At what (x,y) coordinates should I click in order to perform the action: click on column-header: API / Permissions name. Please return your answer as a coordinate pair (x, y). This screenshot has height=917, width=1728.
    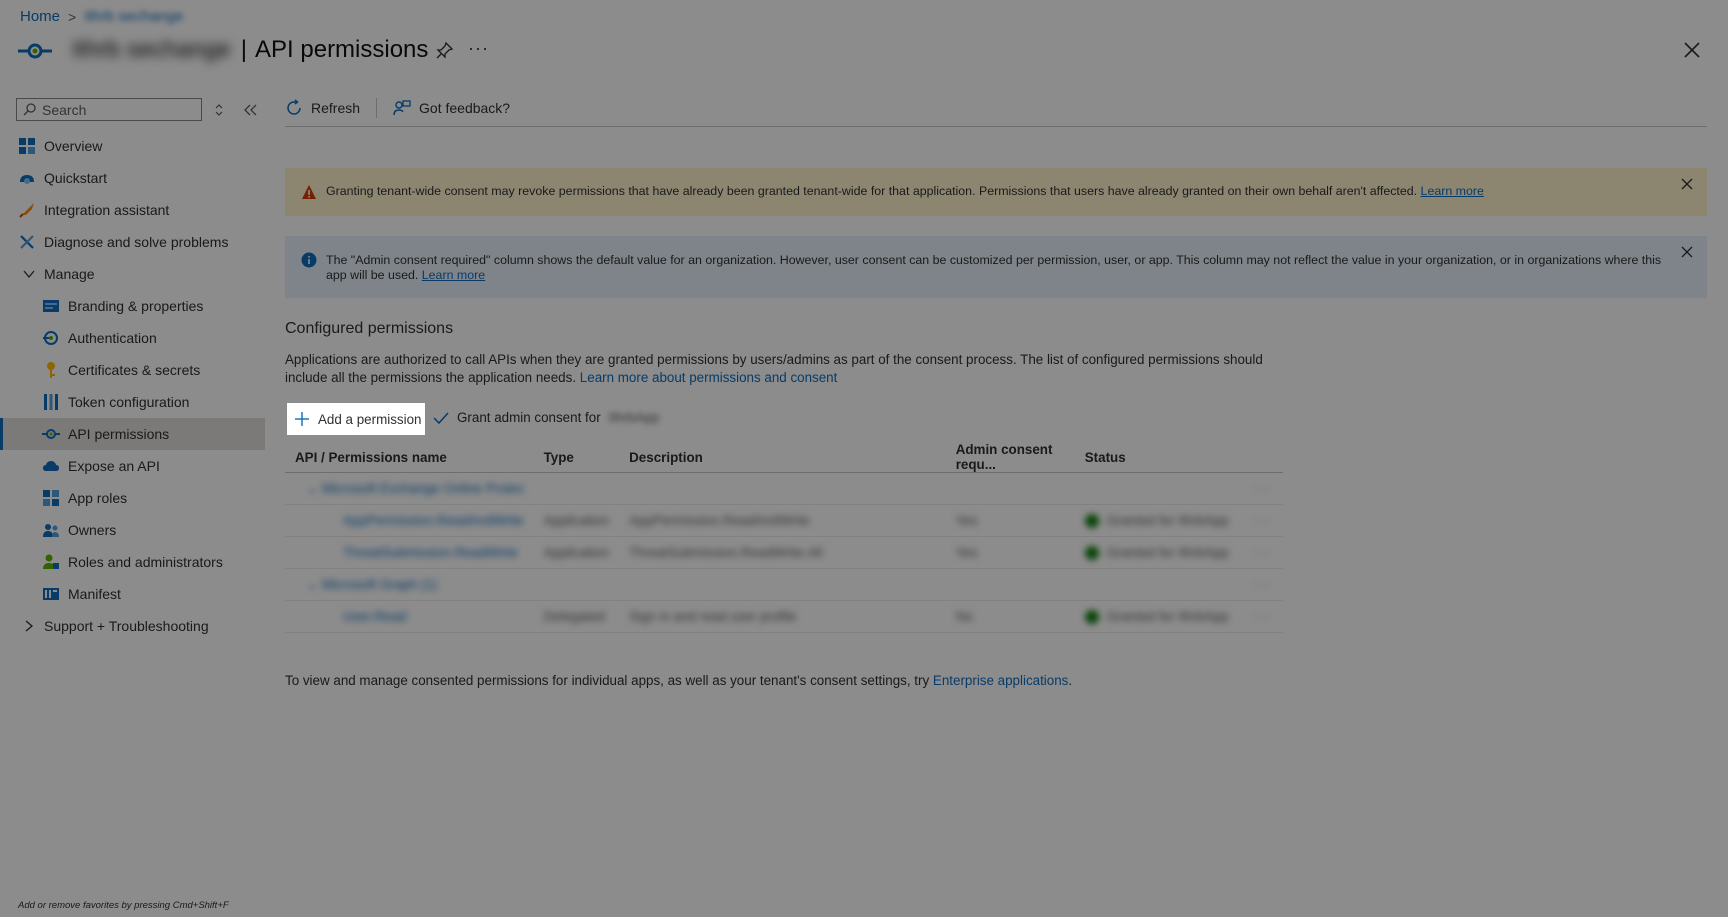
    Looking at the image, I should click on (409, 457).